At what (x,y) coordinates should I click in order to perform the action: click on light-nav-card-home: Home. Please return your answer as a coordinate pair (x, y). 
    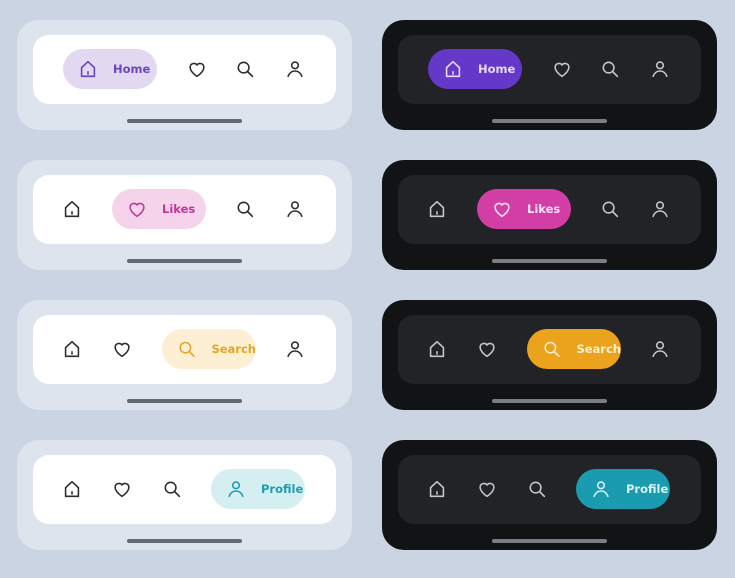
    Looking at the image, I should click on (184, 75).